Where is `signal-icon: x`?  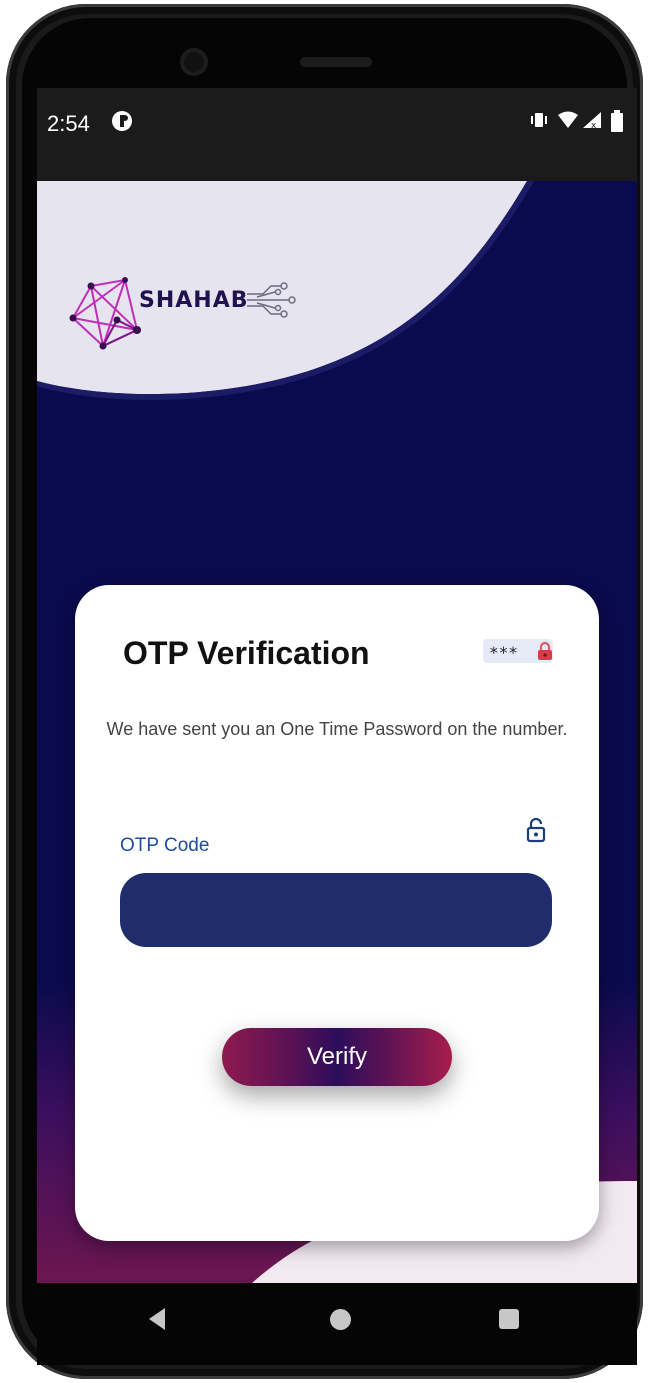
signal-icon: x is located at coordinates (592, 123).